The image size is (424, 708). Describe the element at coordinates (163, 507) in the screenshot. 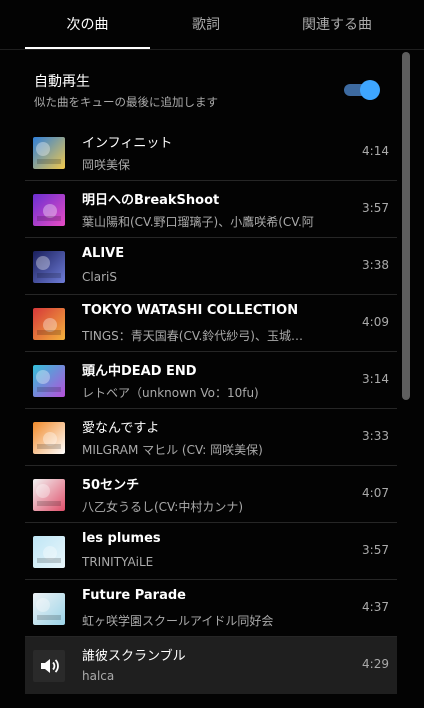

I see `song-artist: 八乙女うるし(CV:中村カンナ)` at that location.